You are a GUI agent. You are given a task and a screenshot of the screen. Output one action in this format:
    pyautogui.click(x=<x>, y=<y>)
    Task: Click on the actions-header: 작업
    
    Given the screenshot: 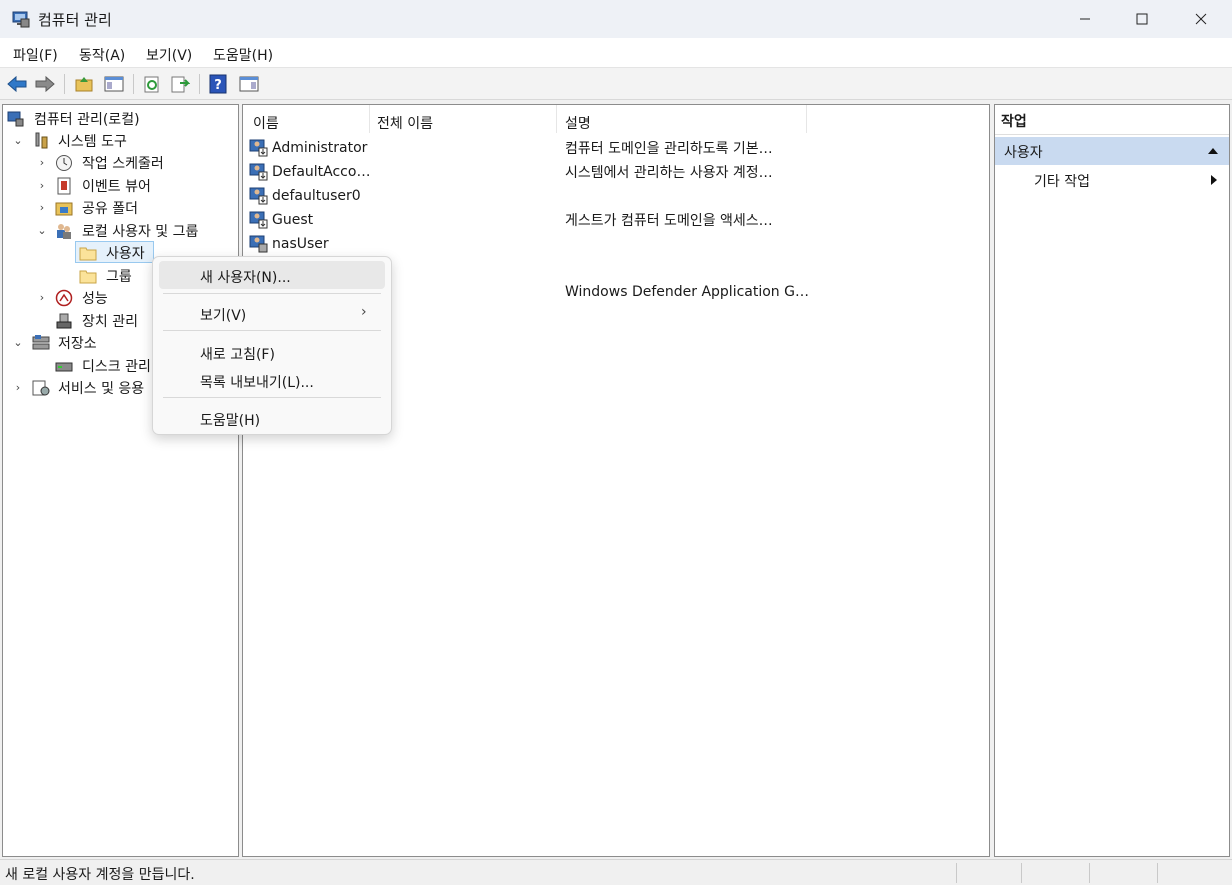 What is the action you would take?
    pyautogui.click(x=1112, y=120)
    